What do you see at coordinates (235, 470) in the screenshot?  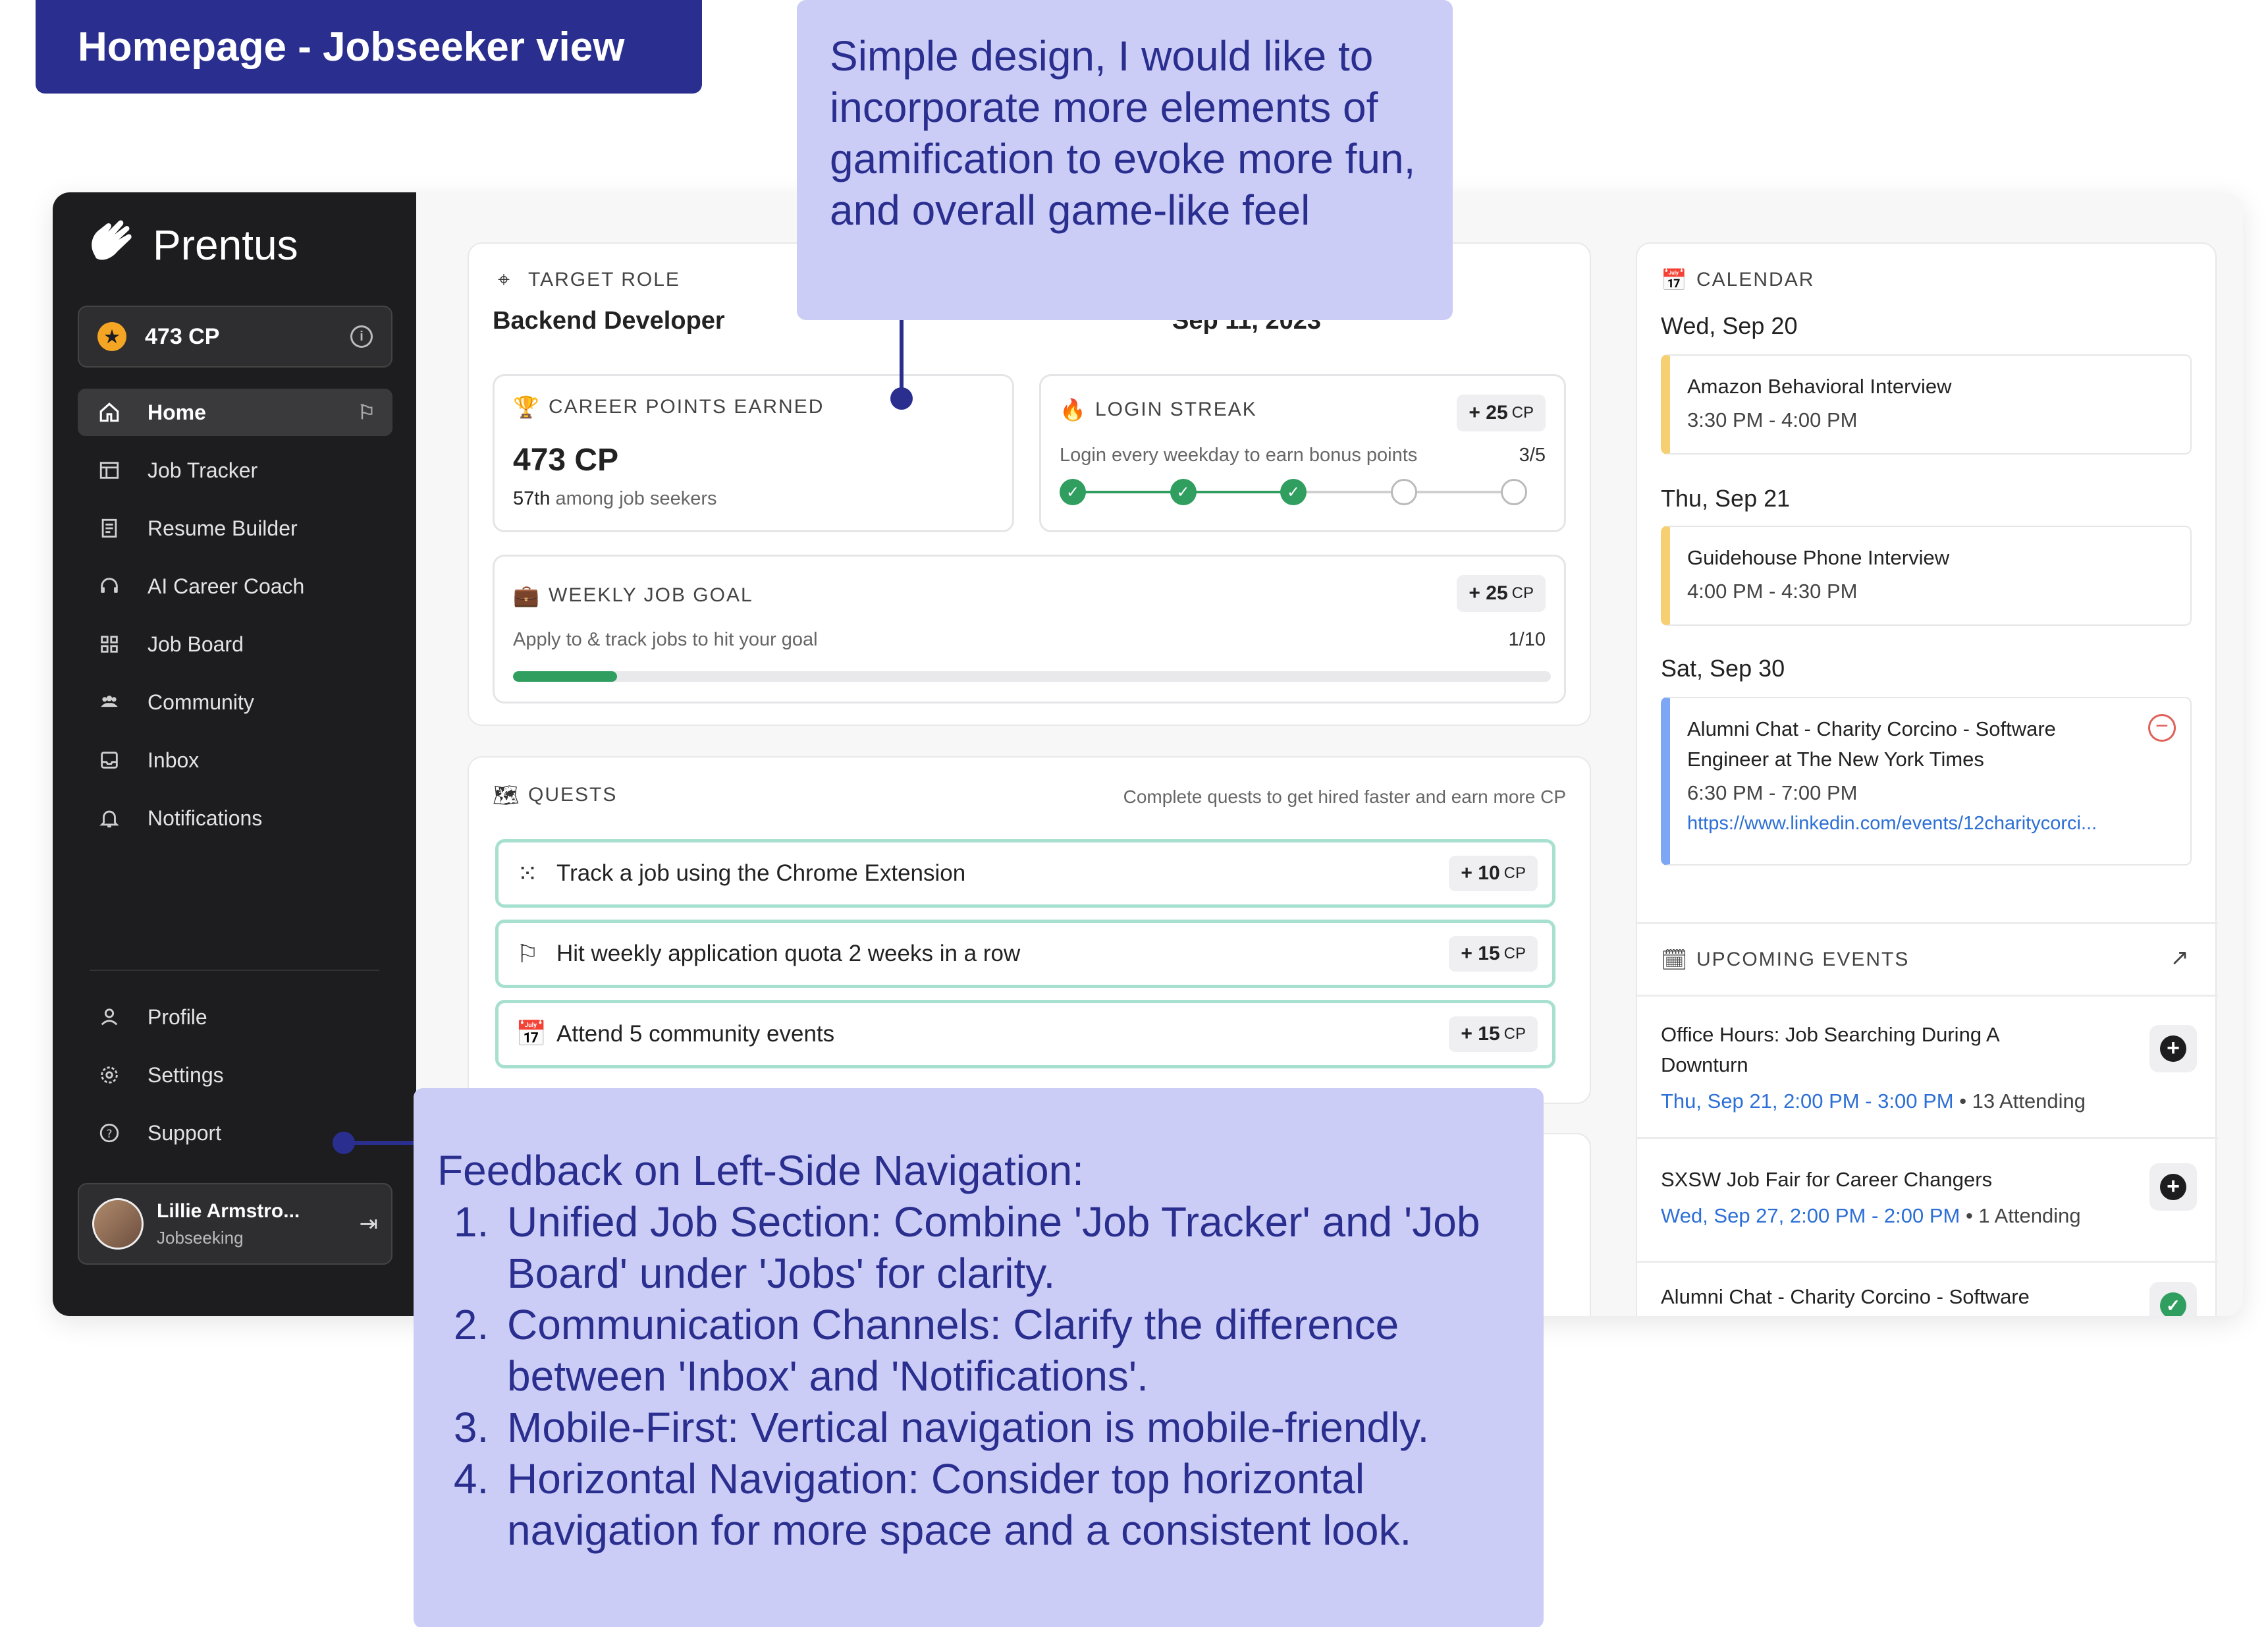 I see `sidebar-item-job-tracker: Job Tracker` at bounding box center [235, 470].